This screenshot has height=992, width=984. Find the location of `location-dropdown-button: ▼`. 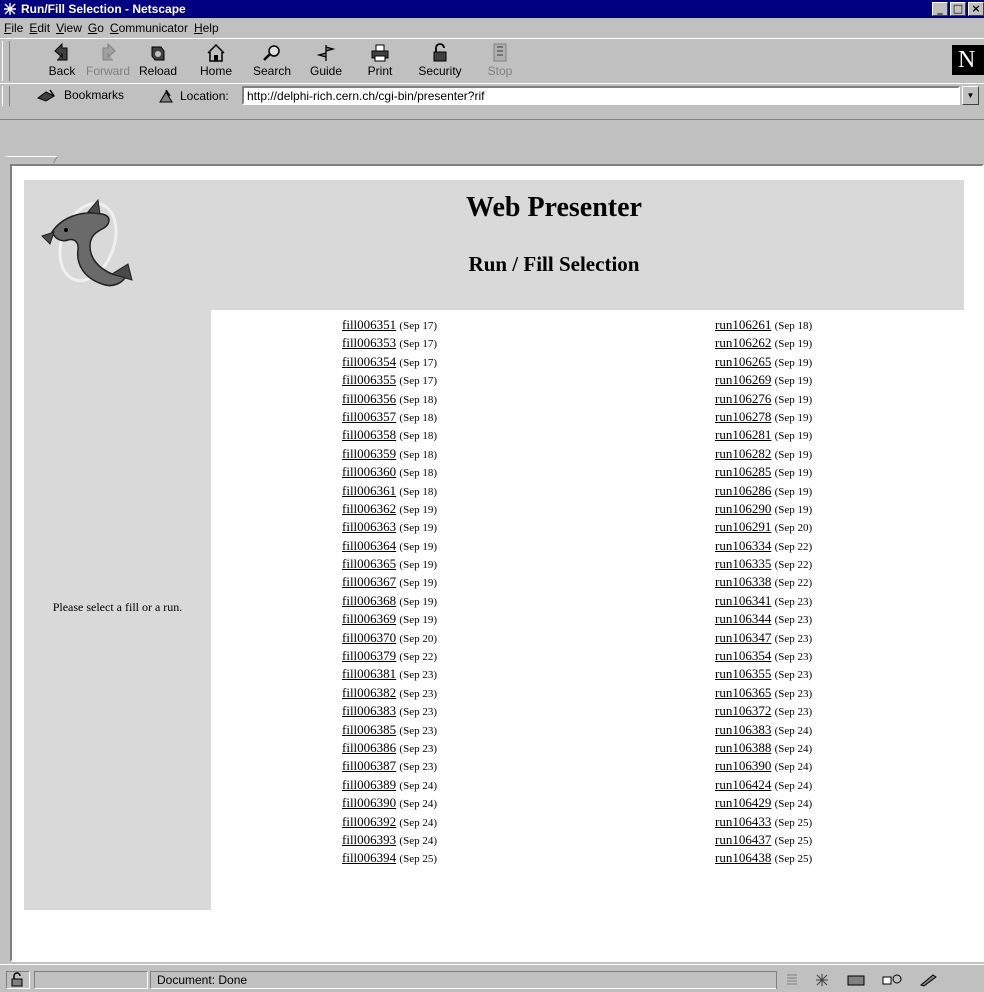

location-dropdown-button: ▼ is located at coordinates (970, 95).